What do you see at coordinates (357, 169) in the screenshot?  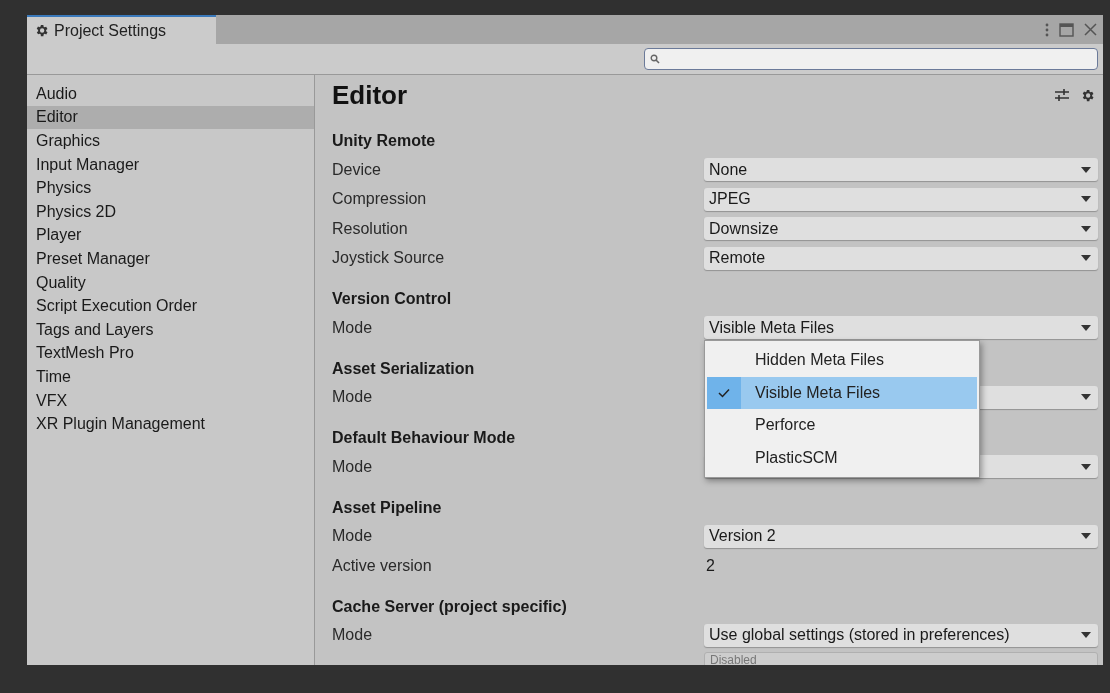 I see `field-label: Device` at bounding box center [357, 169].